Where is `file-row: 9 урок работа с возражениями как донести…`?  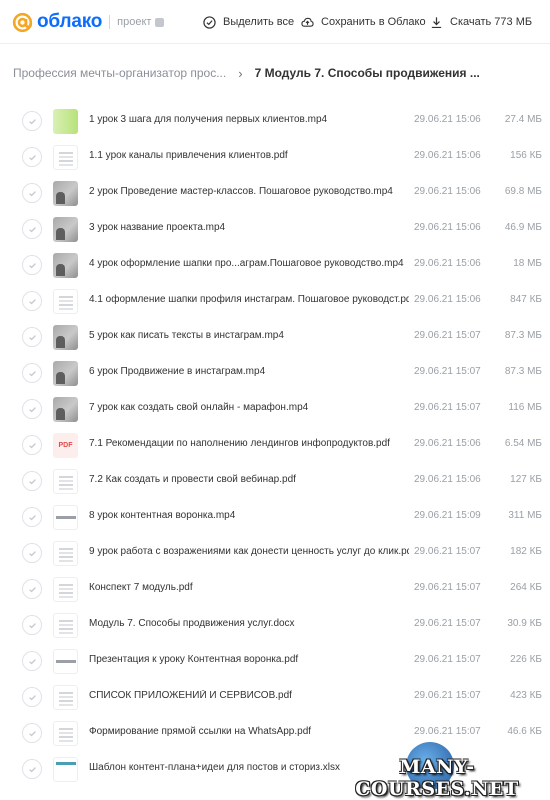 file-row: 9 урок работа с возражениями как донести… is located at coordinates (275, 553).